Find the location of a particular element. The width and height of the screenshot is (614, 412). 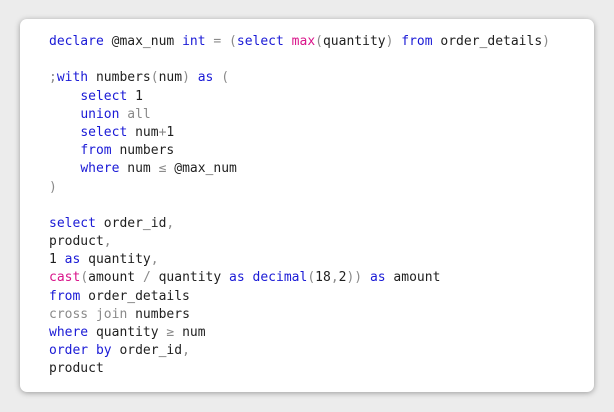

code-token: union is located at coordinates (100, 114).